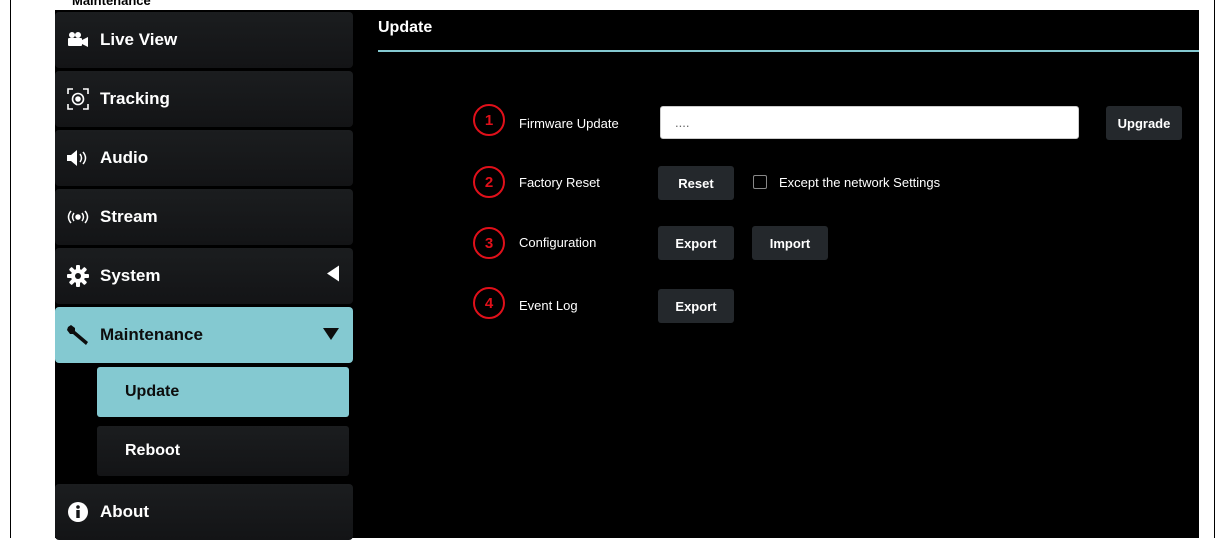 Image resolution: width=1225 pixels, height=540 pixels. What do you see at coordinates (559, 182) in the screenshot?
I see `factory-reset-label: Factory Reset` at bounding box center [559, 182].